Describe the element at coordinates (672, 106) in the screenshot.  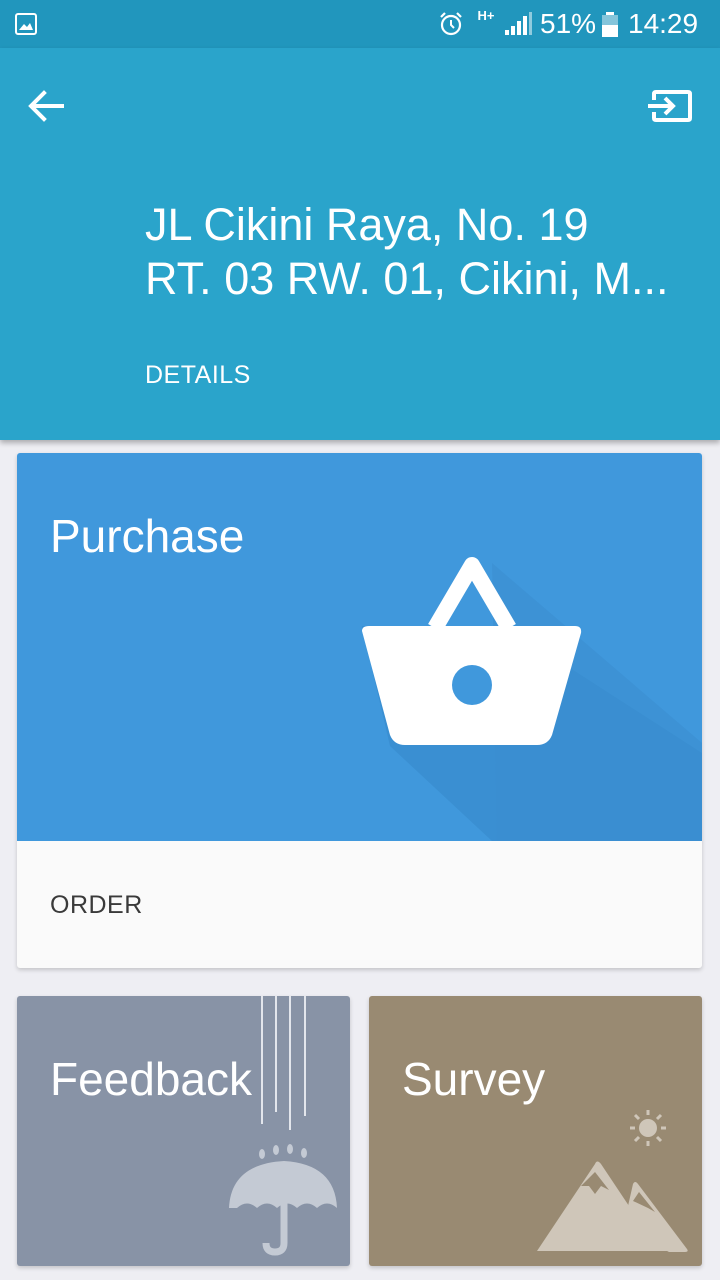
I see `logout-icon` at that location.